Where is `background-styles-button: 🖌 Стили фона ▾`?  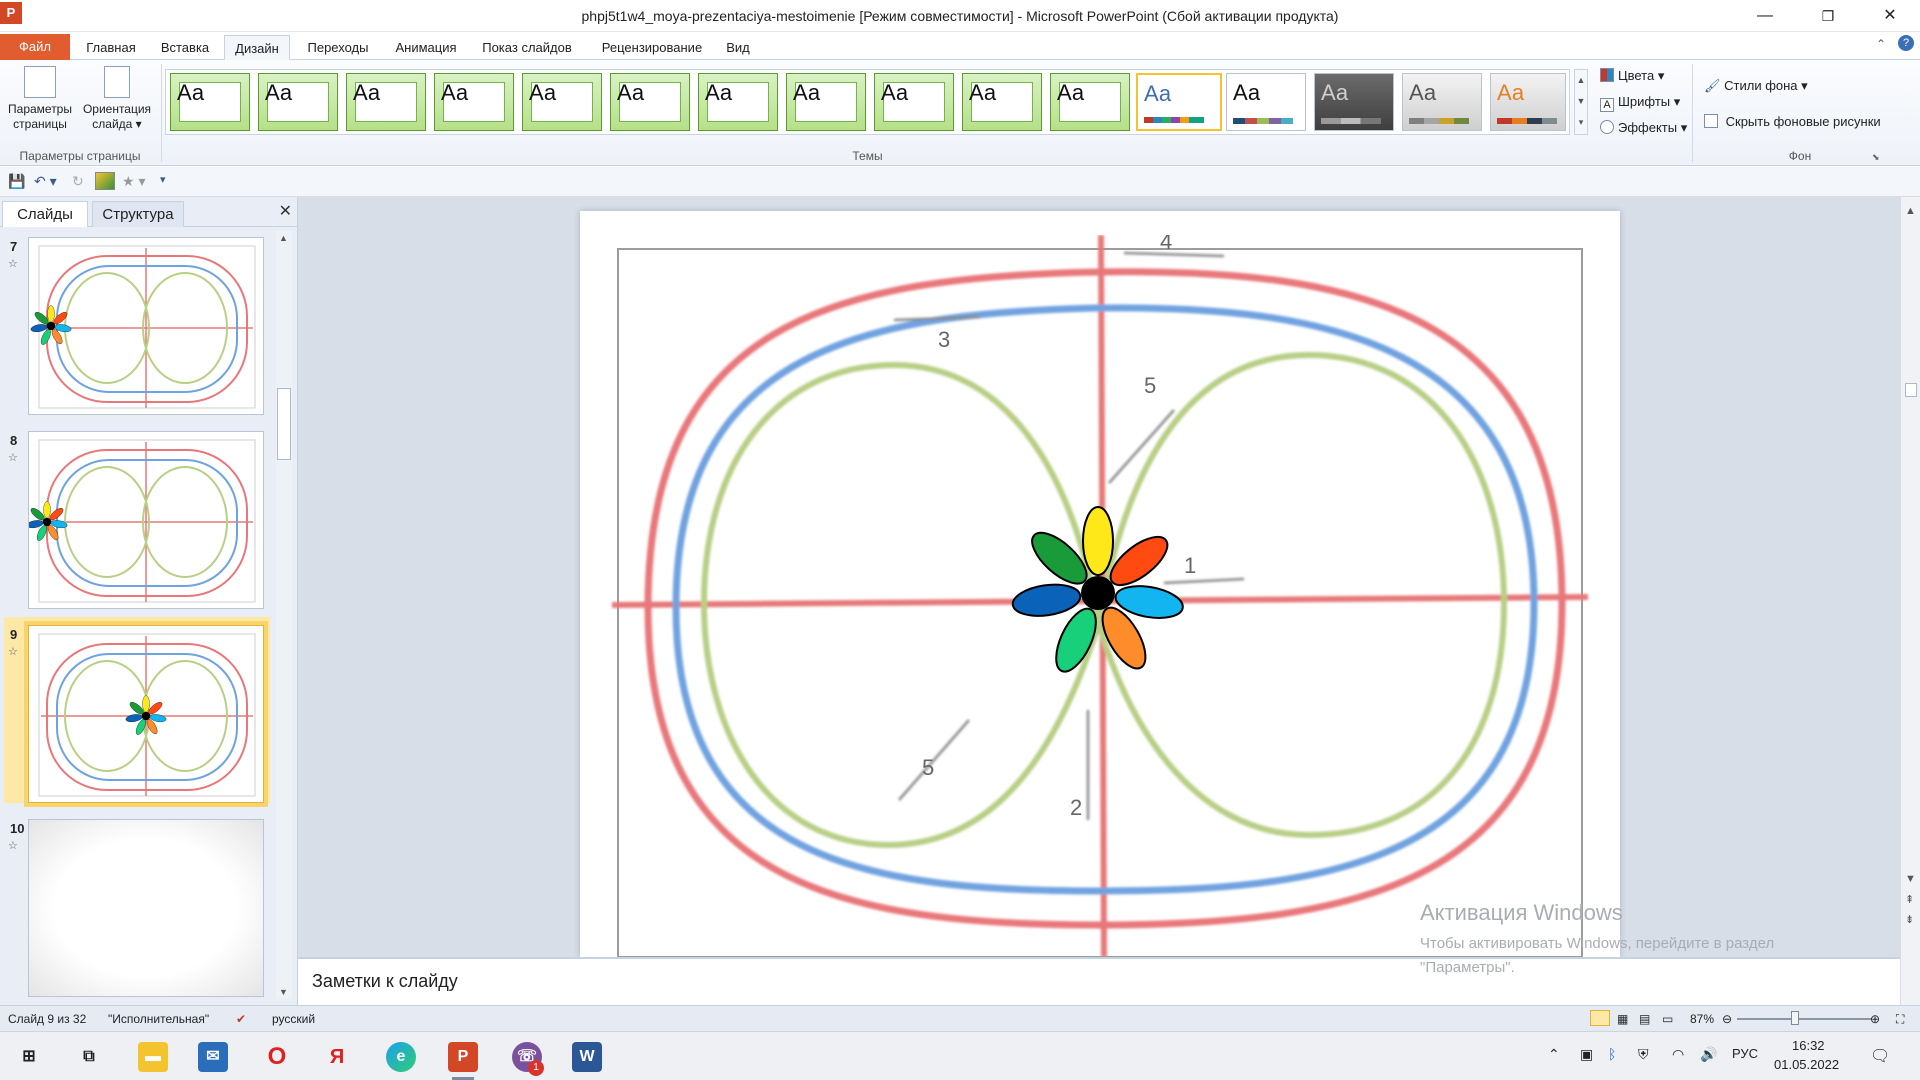 background-styles-button: 🖌 Стили фона ▾ is located at coordinates (1756, 86).